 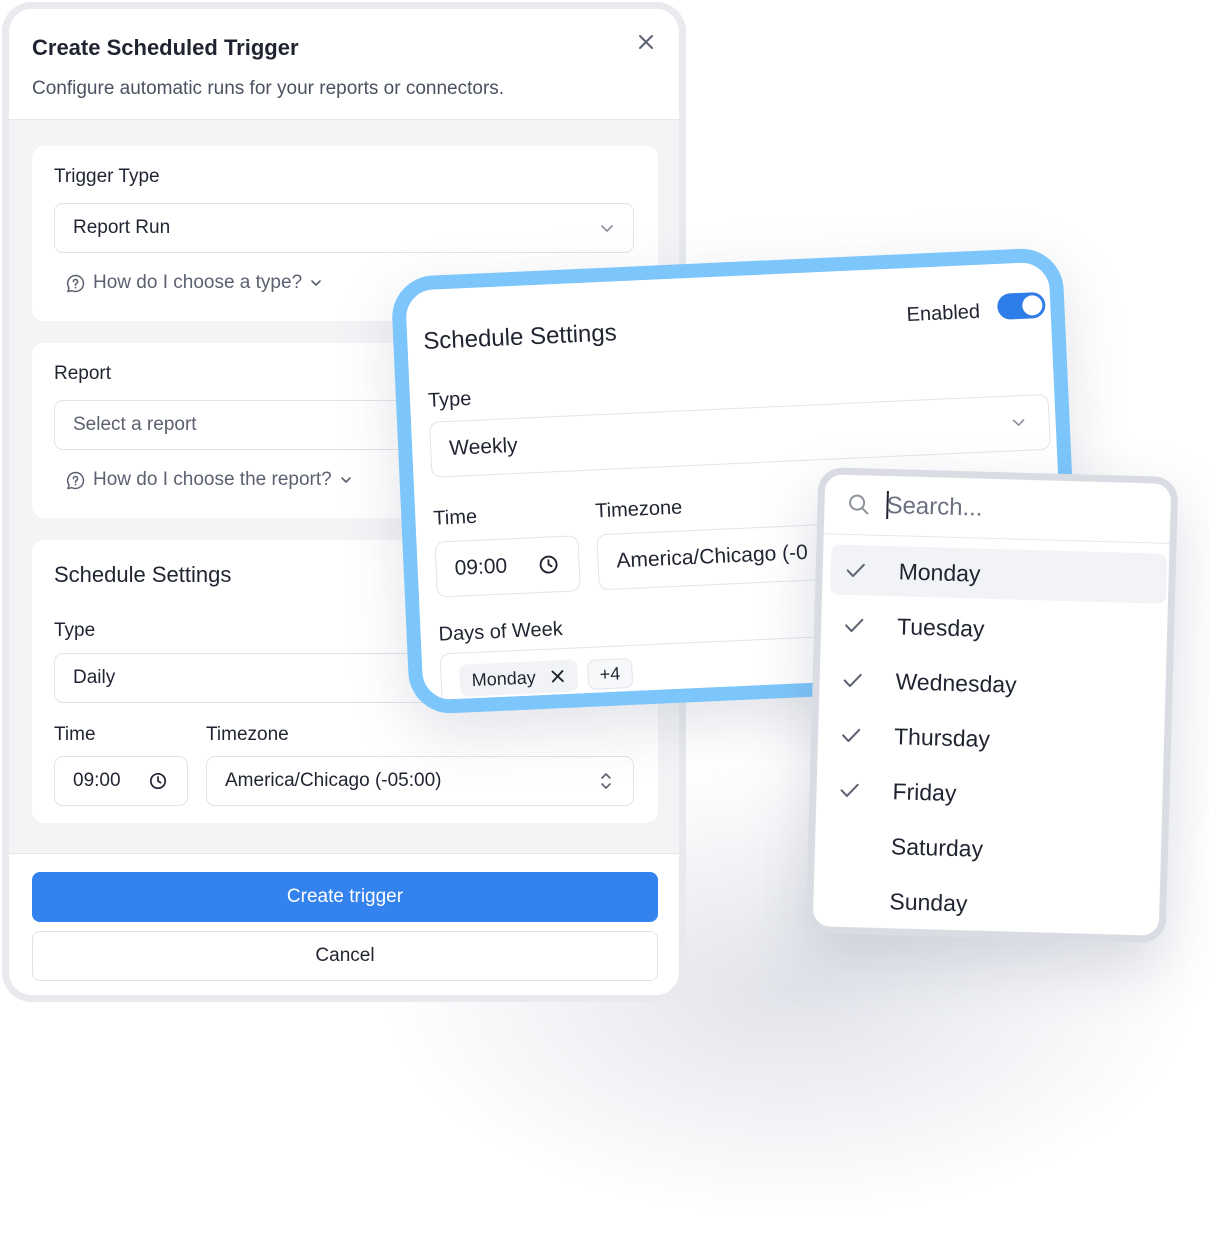 I want to click on day-option-sunday: Sunday, so click(x=989, y=903).